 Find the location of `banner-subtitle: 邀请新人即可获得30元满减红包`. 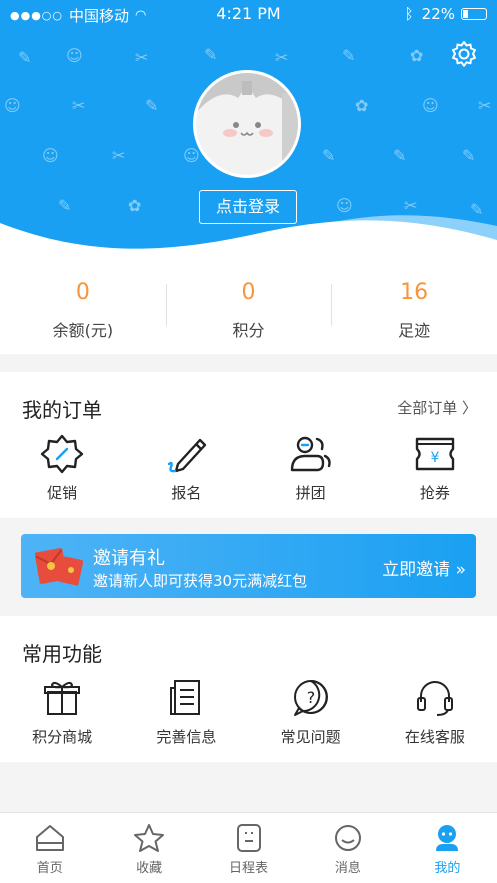

banner-subtitle: 邀请新人即可获得30元满减红包 is located at coordinates (200, 581).